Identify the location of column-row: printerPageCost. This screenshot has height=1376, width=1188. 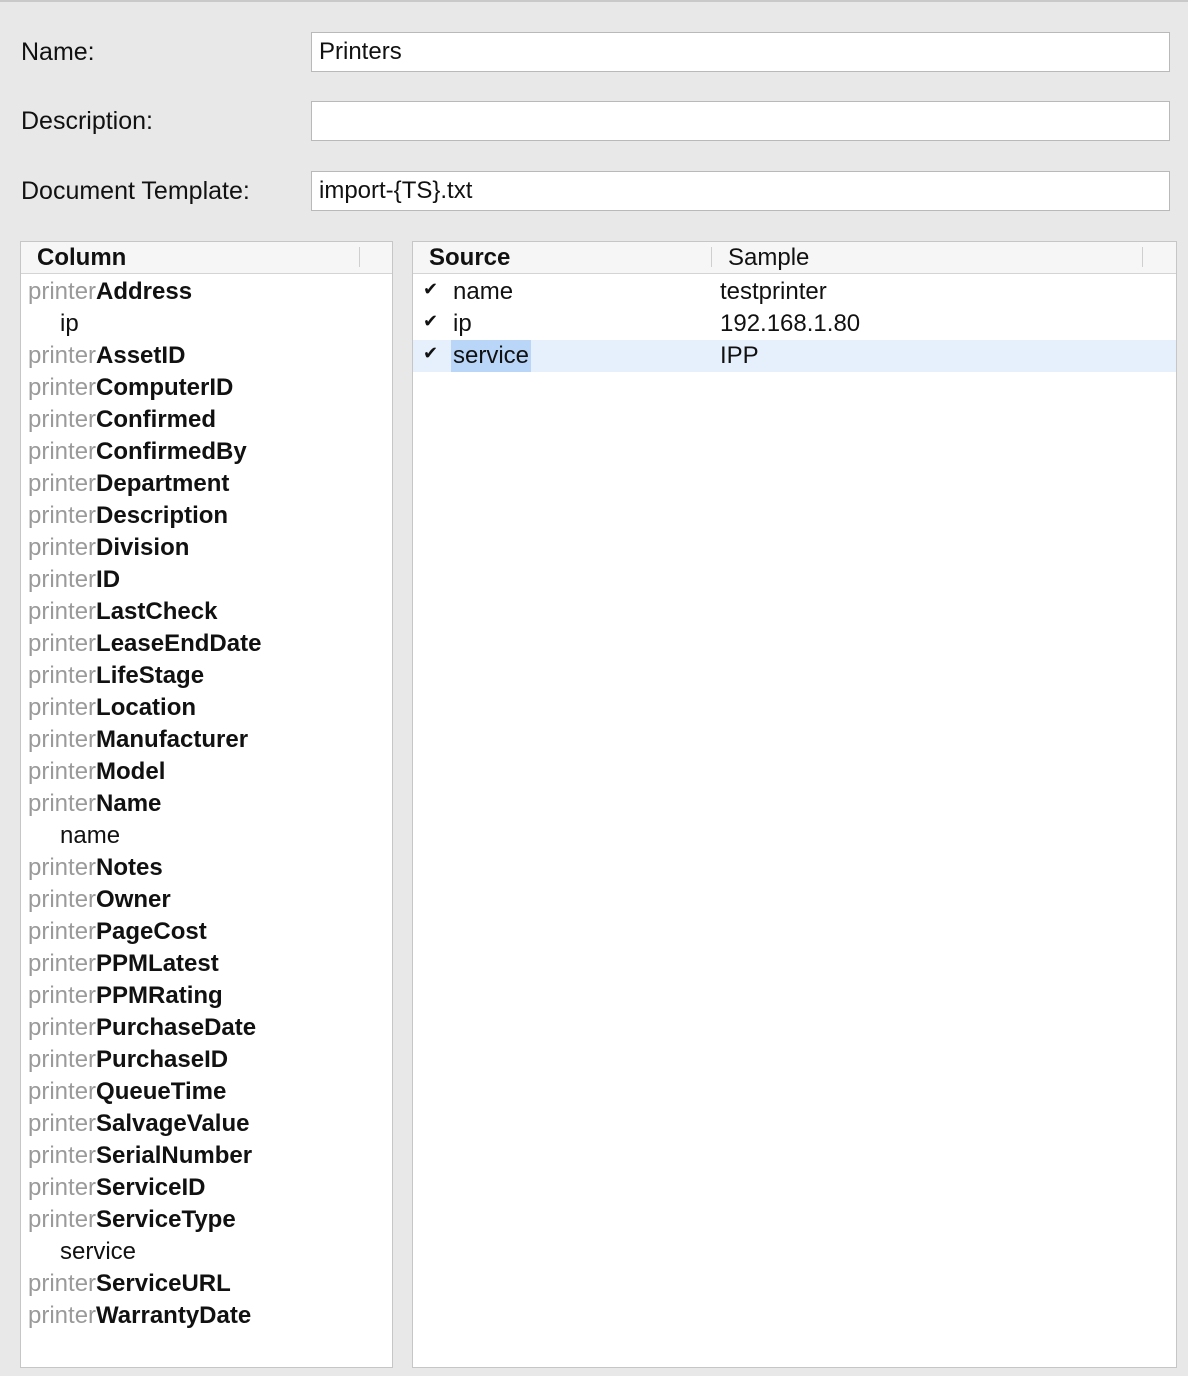
(206, 932).